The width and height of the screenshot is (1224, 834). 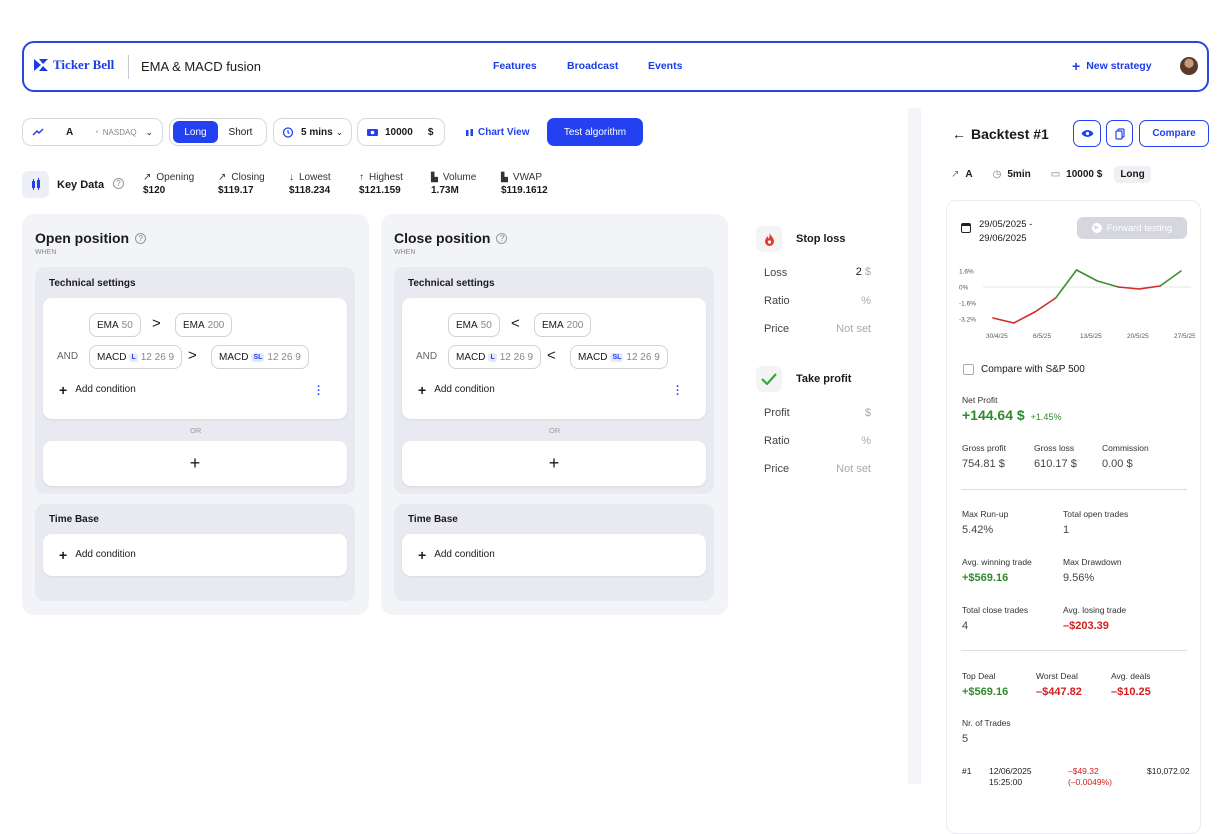 I want to click on avatar, so click(x=1189, y=66).